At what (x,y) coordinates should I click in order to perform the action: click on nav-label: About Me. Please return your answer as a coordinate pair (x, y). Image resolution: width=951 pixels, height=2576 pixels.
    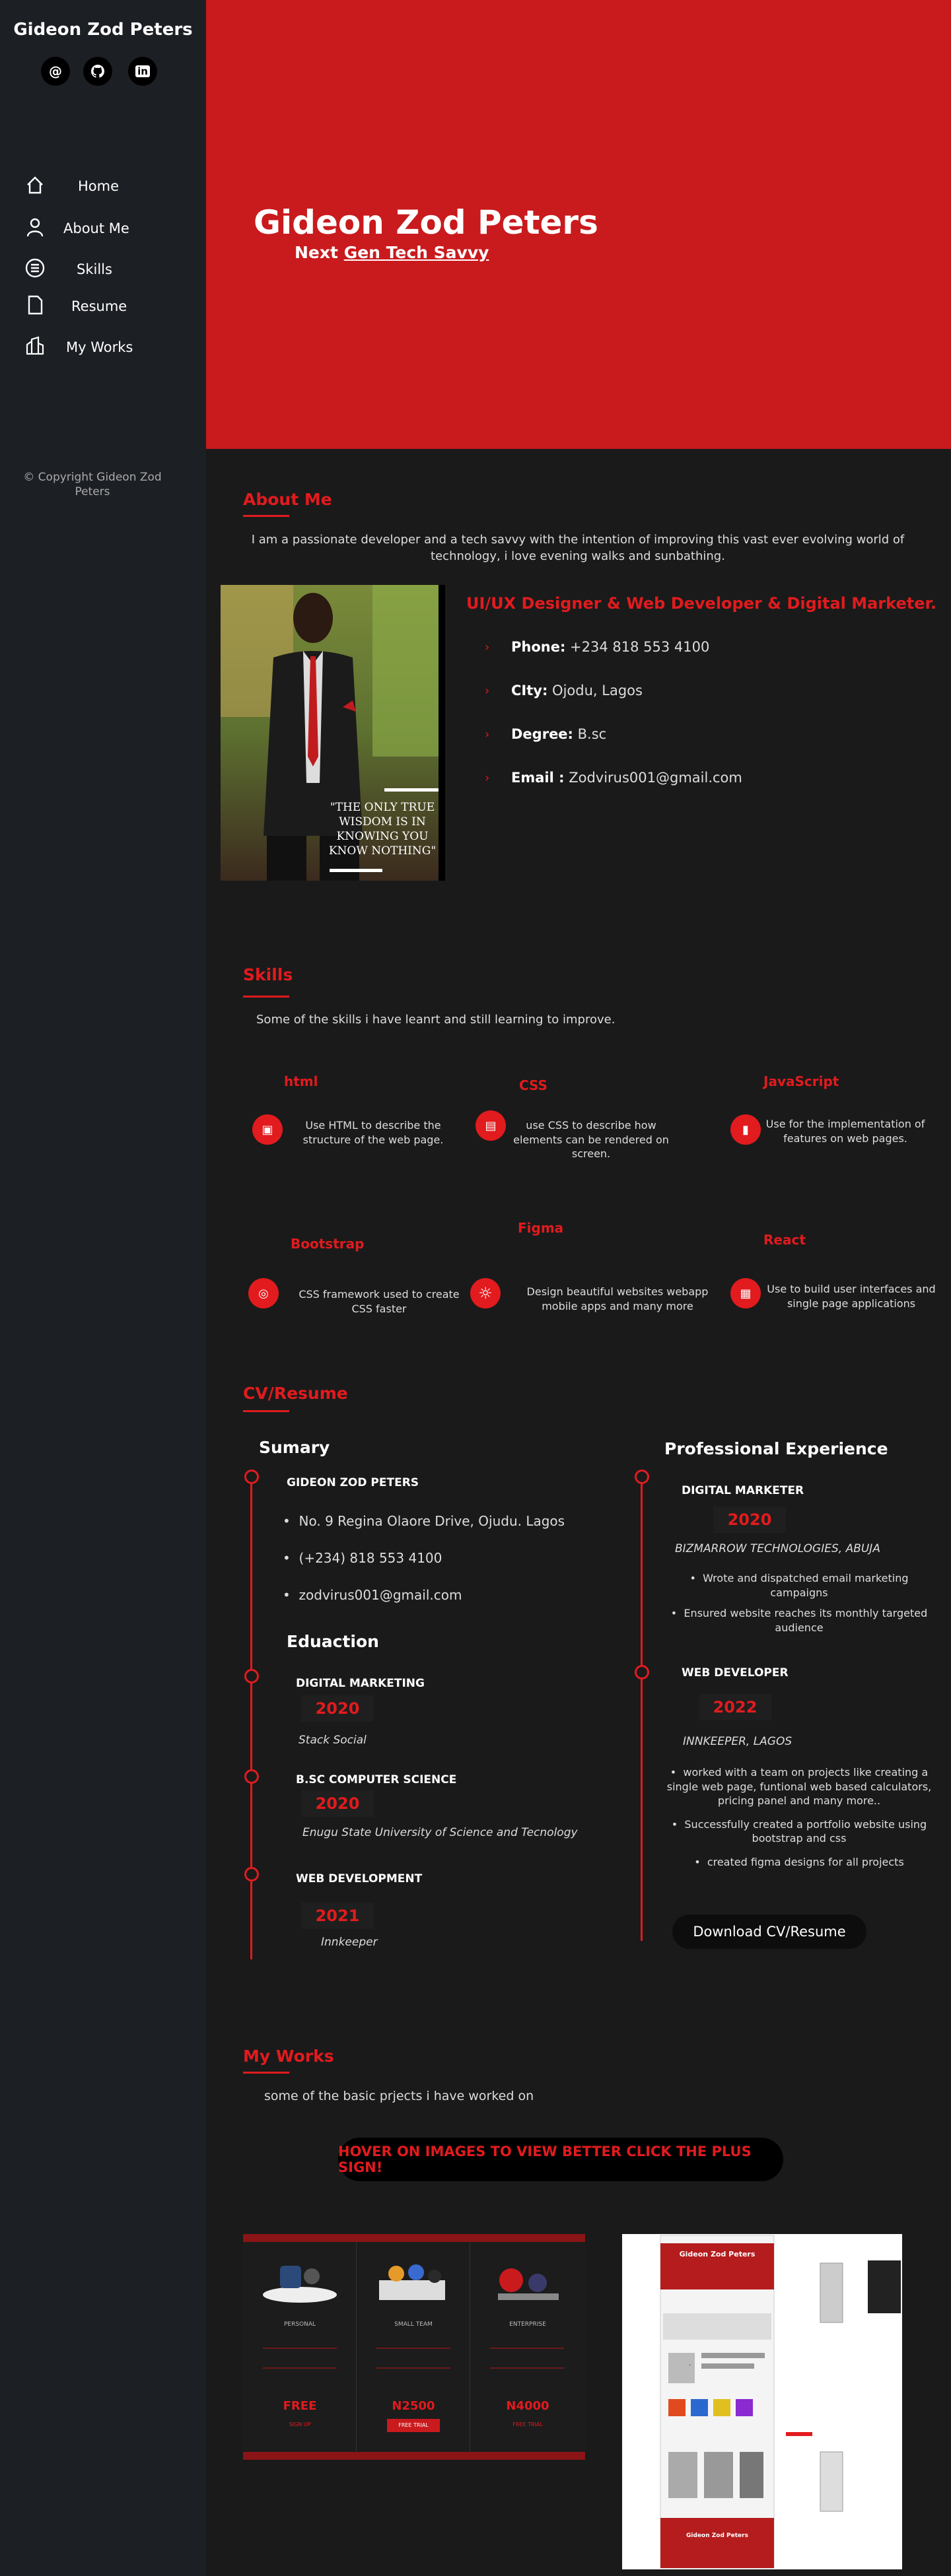
    Looking at the image, I should click on (96, 228).